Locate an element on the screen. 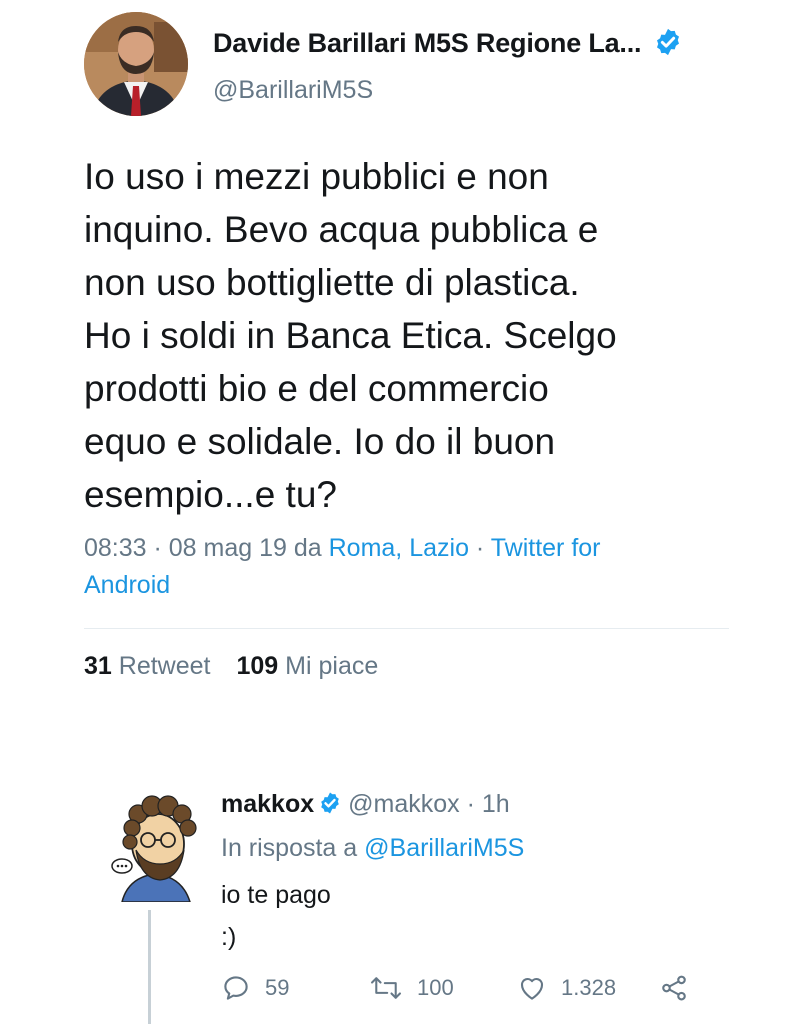 The image size is (787, 1024). retweet-action-button: 100 is located at coordinates (411, 988).